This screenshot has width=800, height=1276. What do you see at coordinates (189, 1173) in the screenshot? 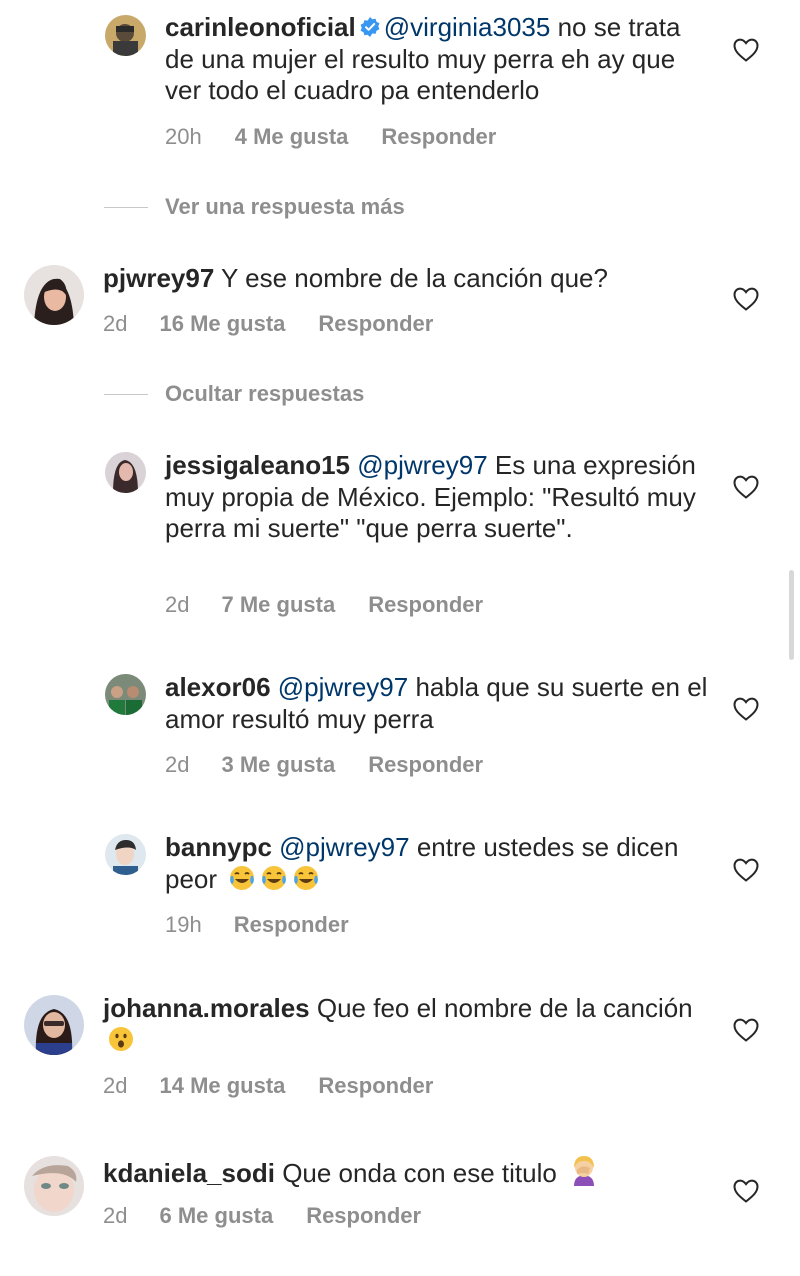
I see `username: kdaniela_sodi` at bounding box center [189, 1173].